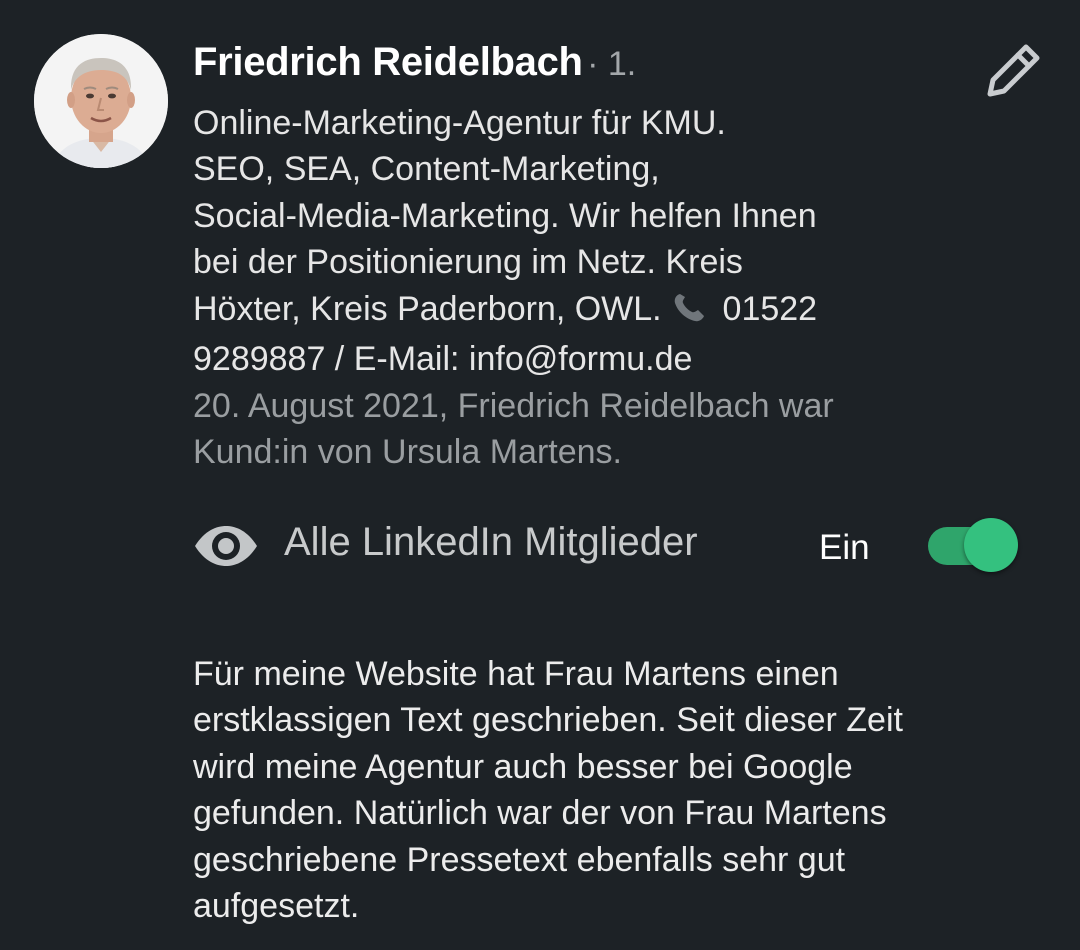  I want to click on edit-button, so click(1013, 71).